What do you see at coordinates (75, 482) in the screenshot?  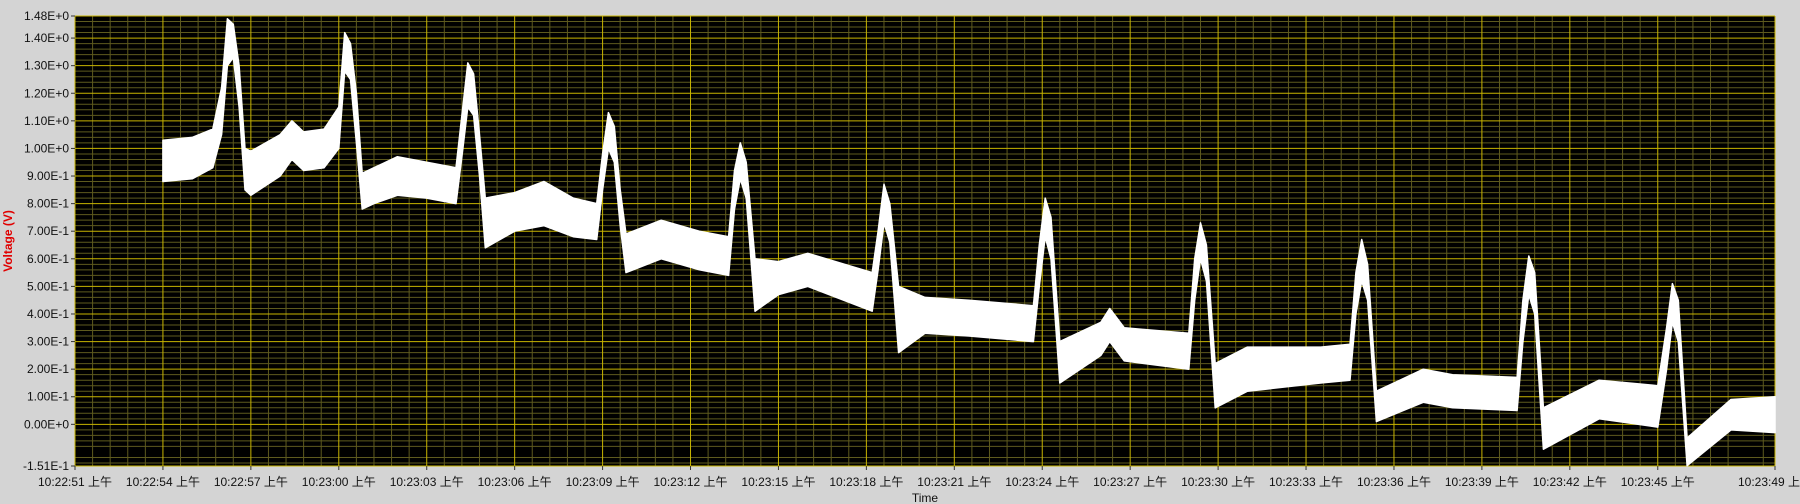 I see `x-tick-label: 10:22:51 上午` at bounding box center [75, 482].